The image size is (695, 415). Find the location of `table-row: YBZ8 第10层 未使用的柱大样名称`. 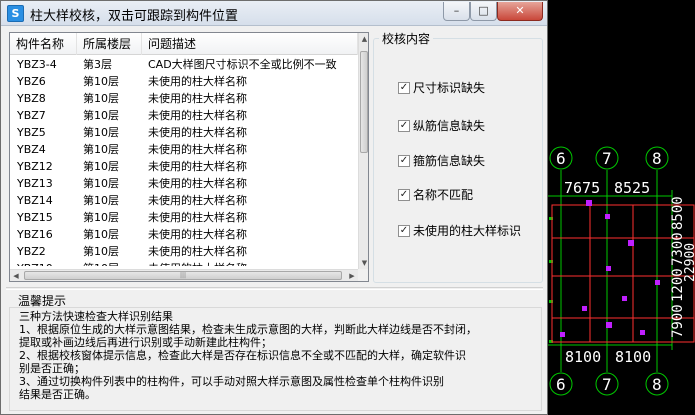

table-row: YBZ8 第10层 未使用的柱大样名称 is located at coordinates (184, 98).